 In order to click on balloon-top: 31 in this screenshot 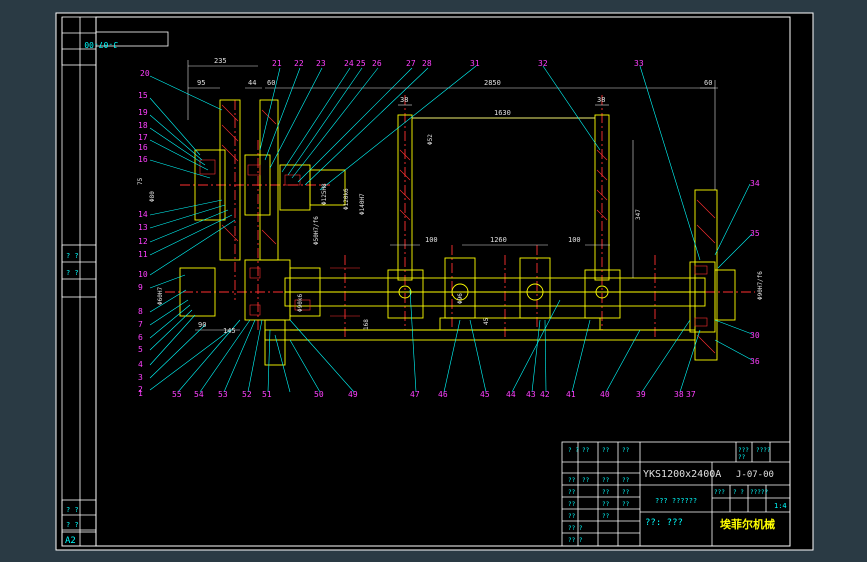, I will do `click(475, 63)`.